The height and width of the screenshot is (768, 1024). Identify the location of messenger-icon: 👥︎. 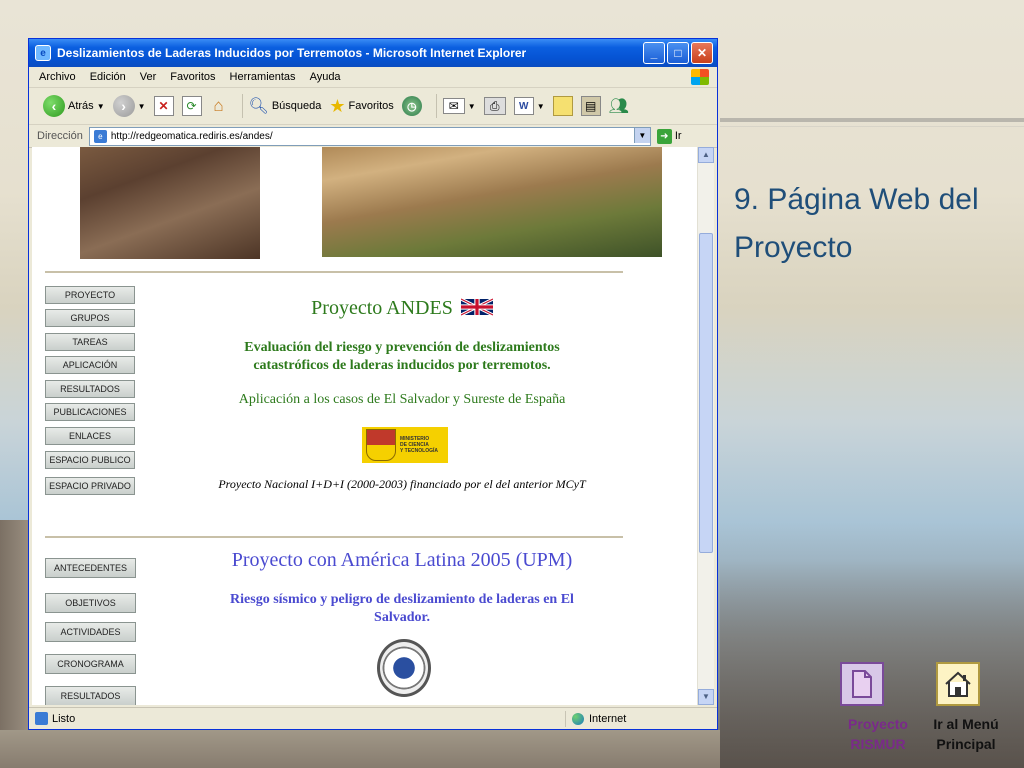
(618, 106).